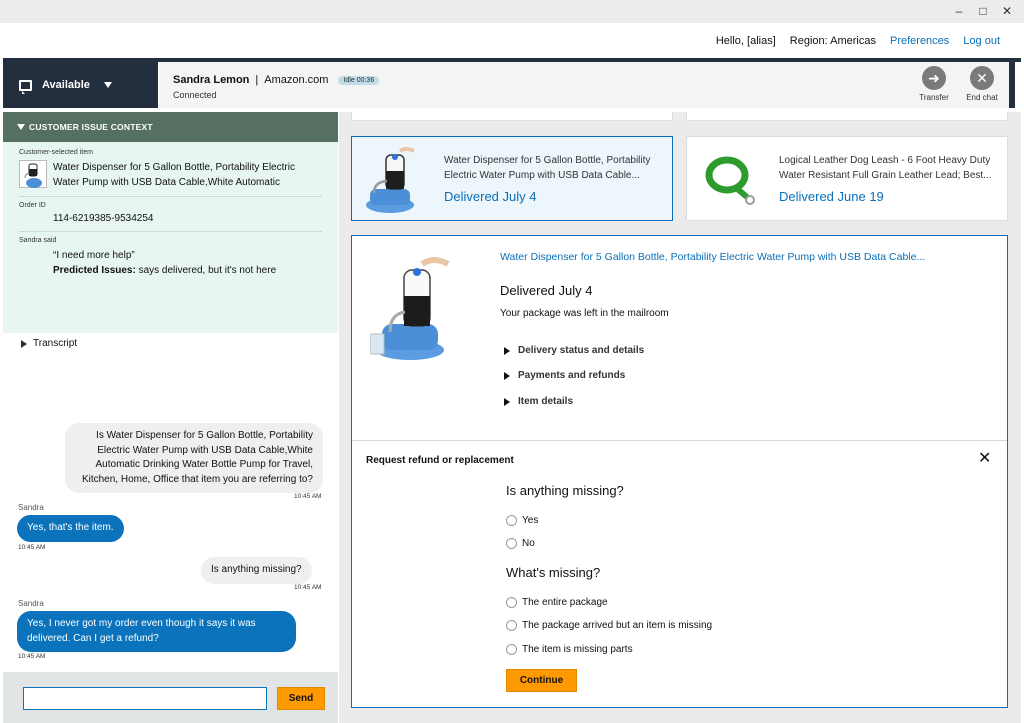 This screenshot has height=723, width=1024. What do you see at coordinates (91, 127) in the screenshot?
I see `context-header-label: CUSTOMER ISSUE CONTEXT` at bounding box center [91, 127].